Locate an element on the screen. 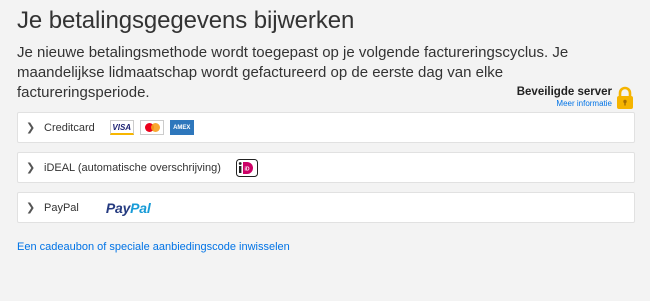  ideal-logo-text: iD is located at coordinates (246, 169).